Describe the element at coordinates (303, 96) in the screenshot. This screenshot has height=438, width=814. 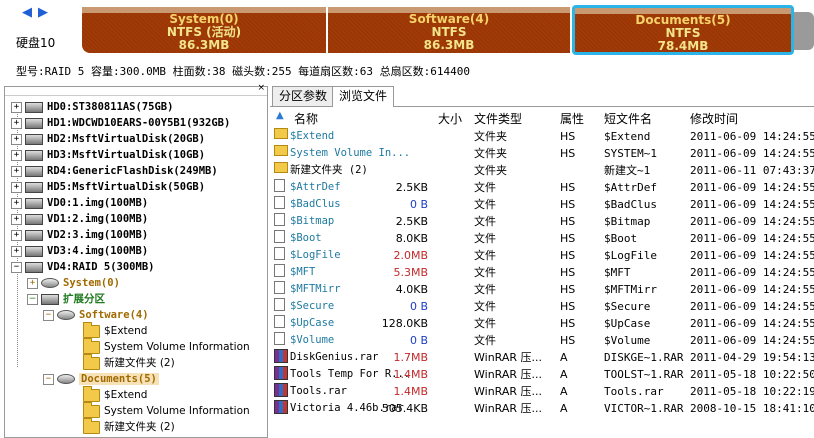
I see `tab-partition-params: 分区参数` at that location.